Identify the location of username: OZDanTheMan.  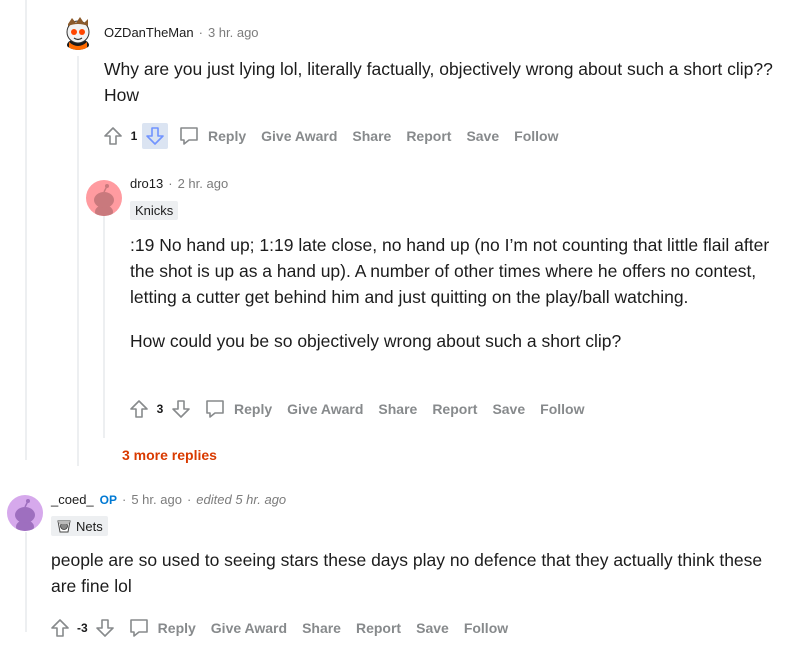
(149, 32).